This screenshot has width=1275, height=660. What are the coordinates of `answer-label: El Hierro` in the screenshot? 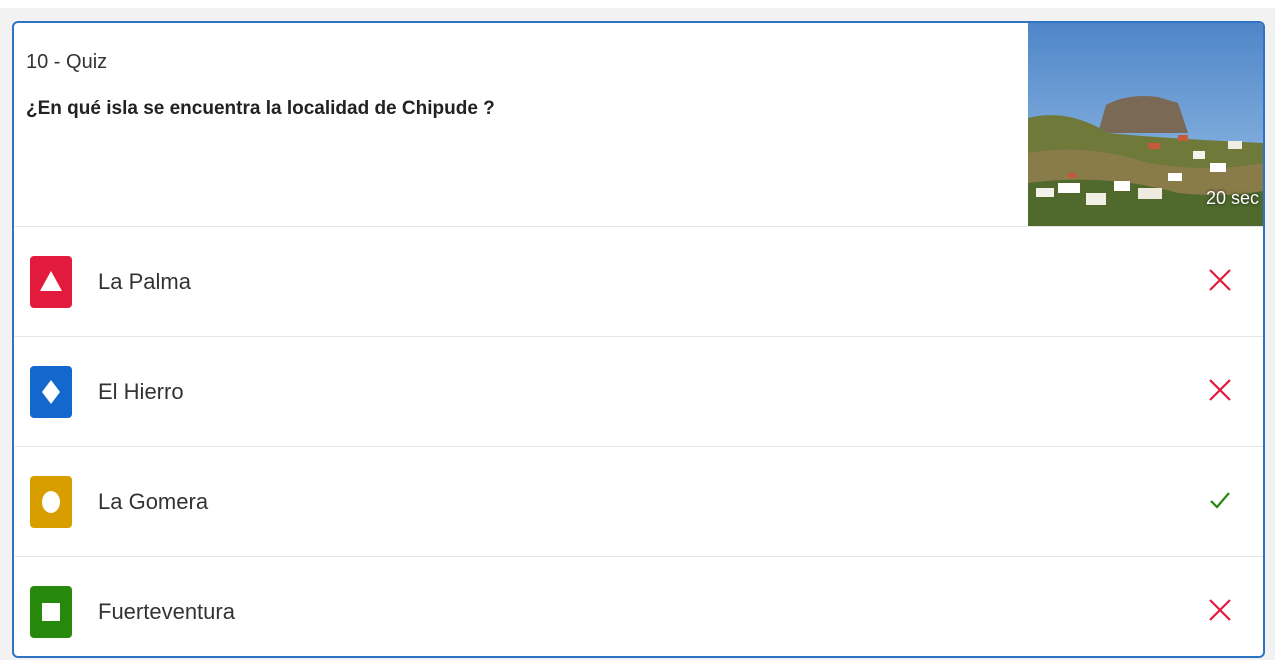 It's located at (141, 391).